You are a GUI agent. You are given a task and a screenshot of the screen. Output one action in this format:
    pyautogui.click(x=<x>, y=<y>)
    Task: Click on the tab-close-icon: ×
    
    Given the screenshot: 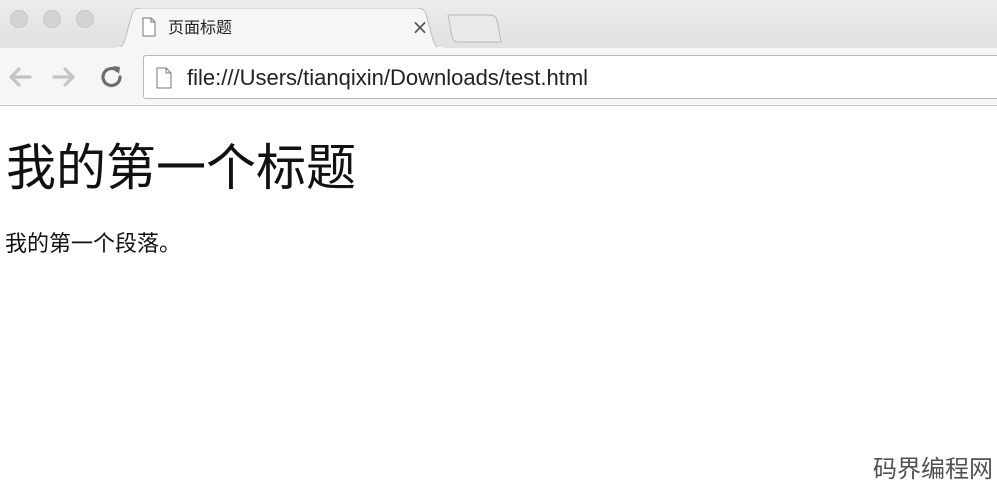 What is the action you would take?
    pyautogui.click(x=420, y=27)
    